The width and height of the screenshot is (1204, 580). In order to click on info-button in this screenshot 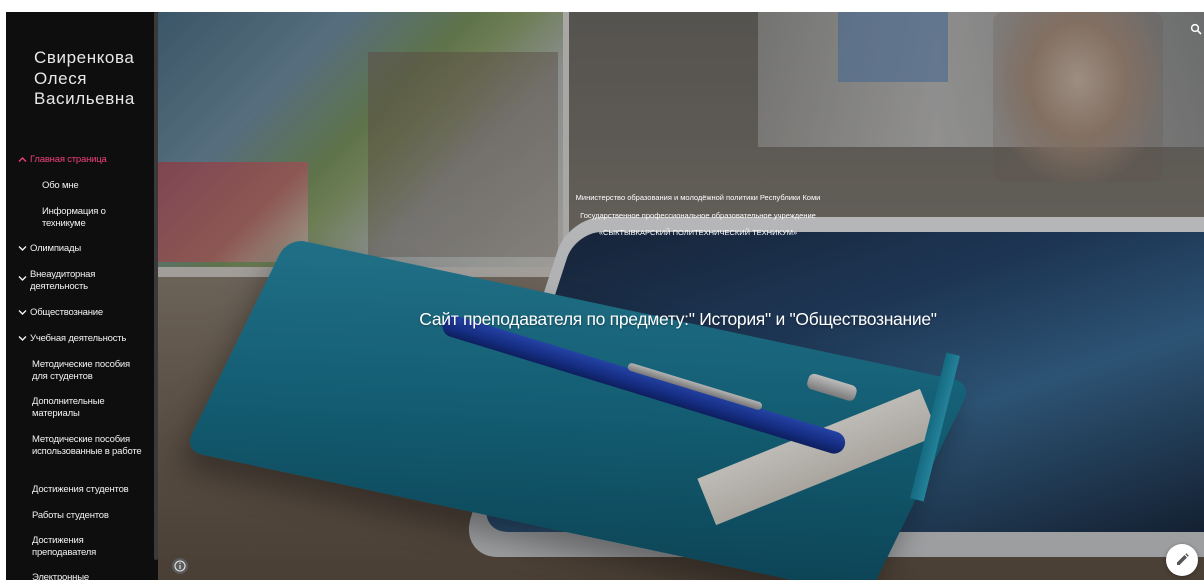, I will do `click(180, 566)`.